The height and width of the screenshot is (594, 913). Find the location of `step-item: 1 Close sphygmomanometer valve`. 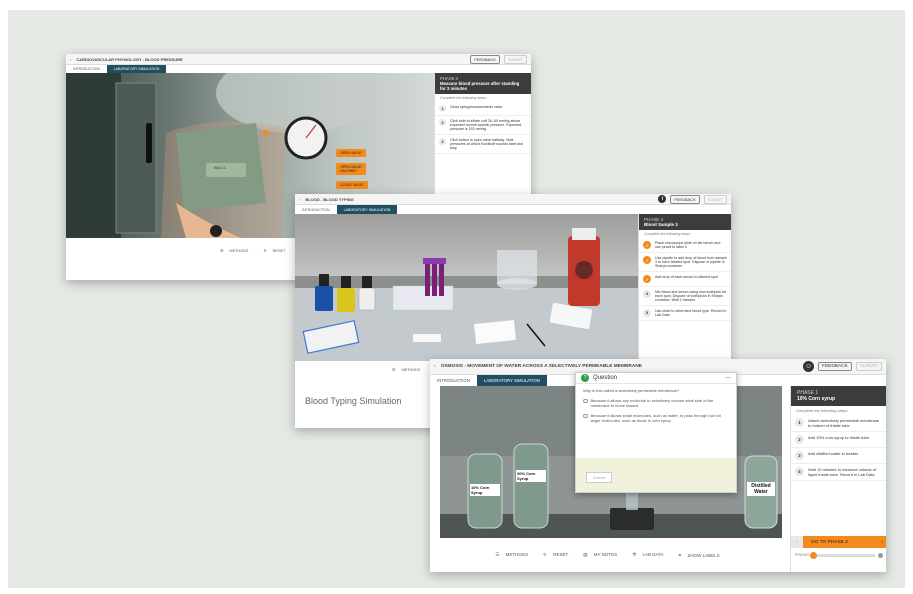

step-item: 1 Close sphygmomanometer valve is located at coordinates (483, 109).